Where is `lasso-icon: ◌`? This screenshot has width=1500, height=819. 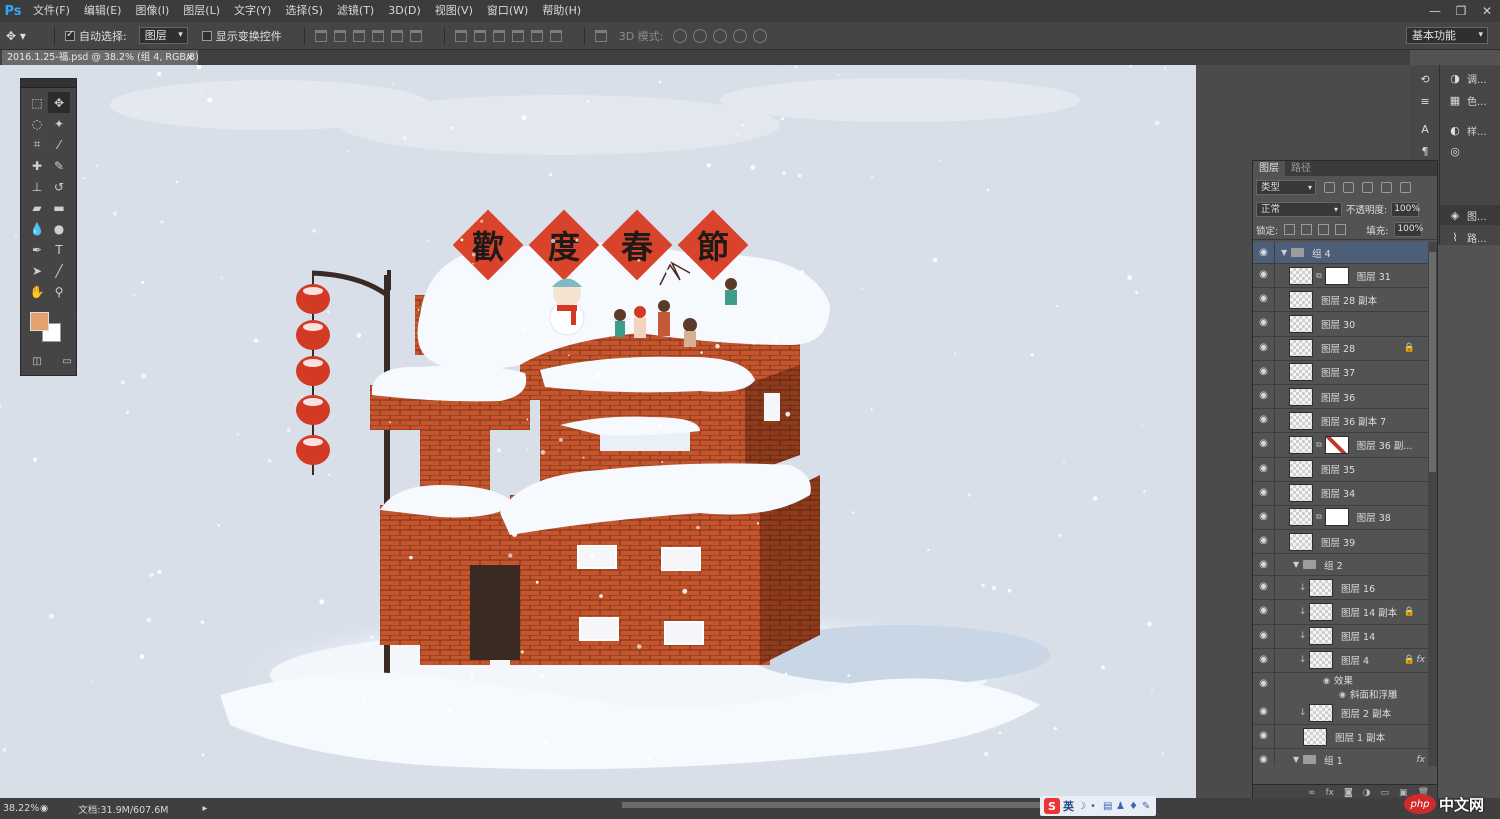
lasso-icon: ◌ is located at coordinates (37, 123).